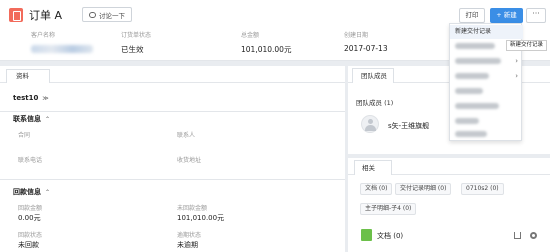 Image resolution: width=550 pixels, height=252 pixels. Describe the element at coordinates (423, 189) in the screenshot. I see `related-chip-delivery: 交付记录明细 (0)` at that location.